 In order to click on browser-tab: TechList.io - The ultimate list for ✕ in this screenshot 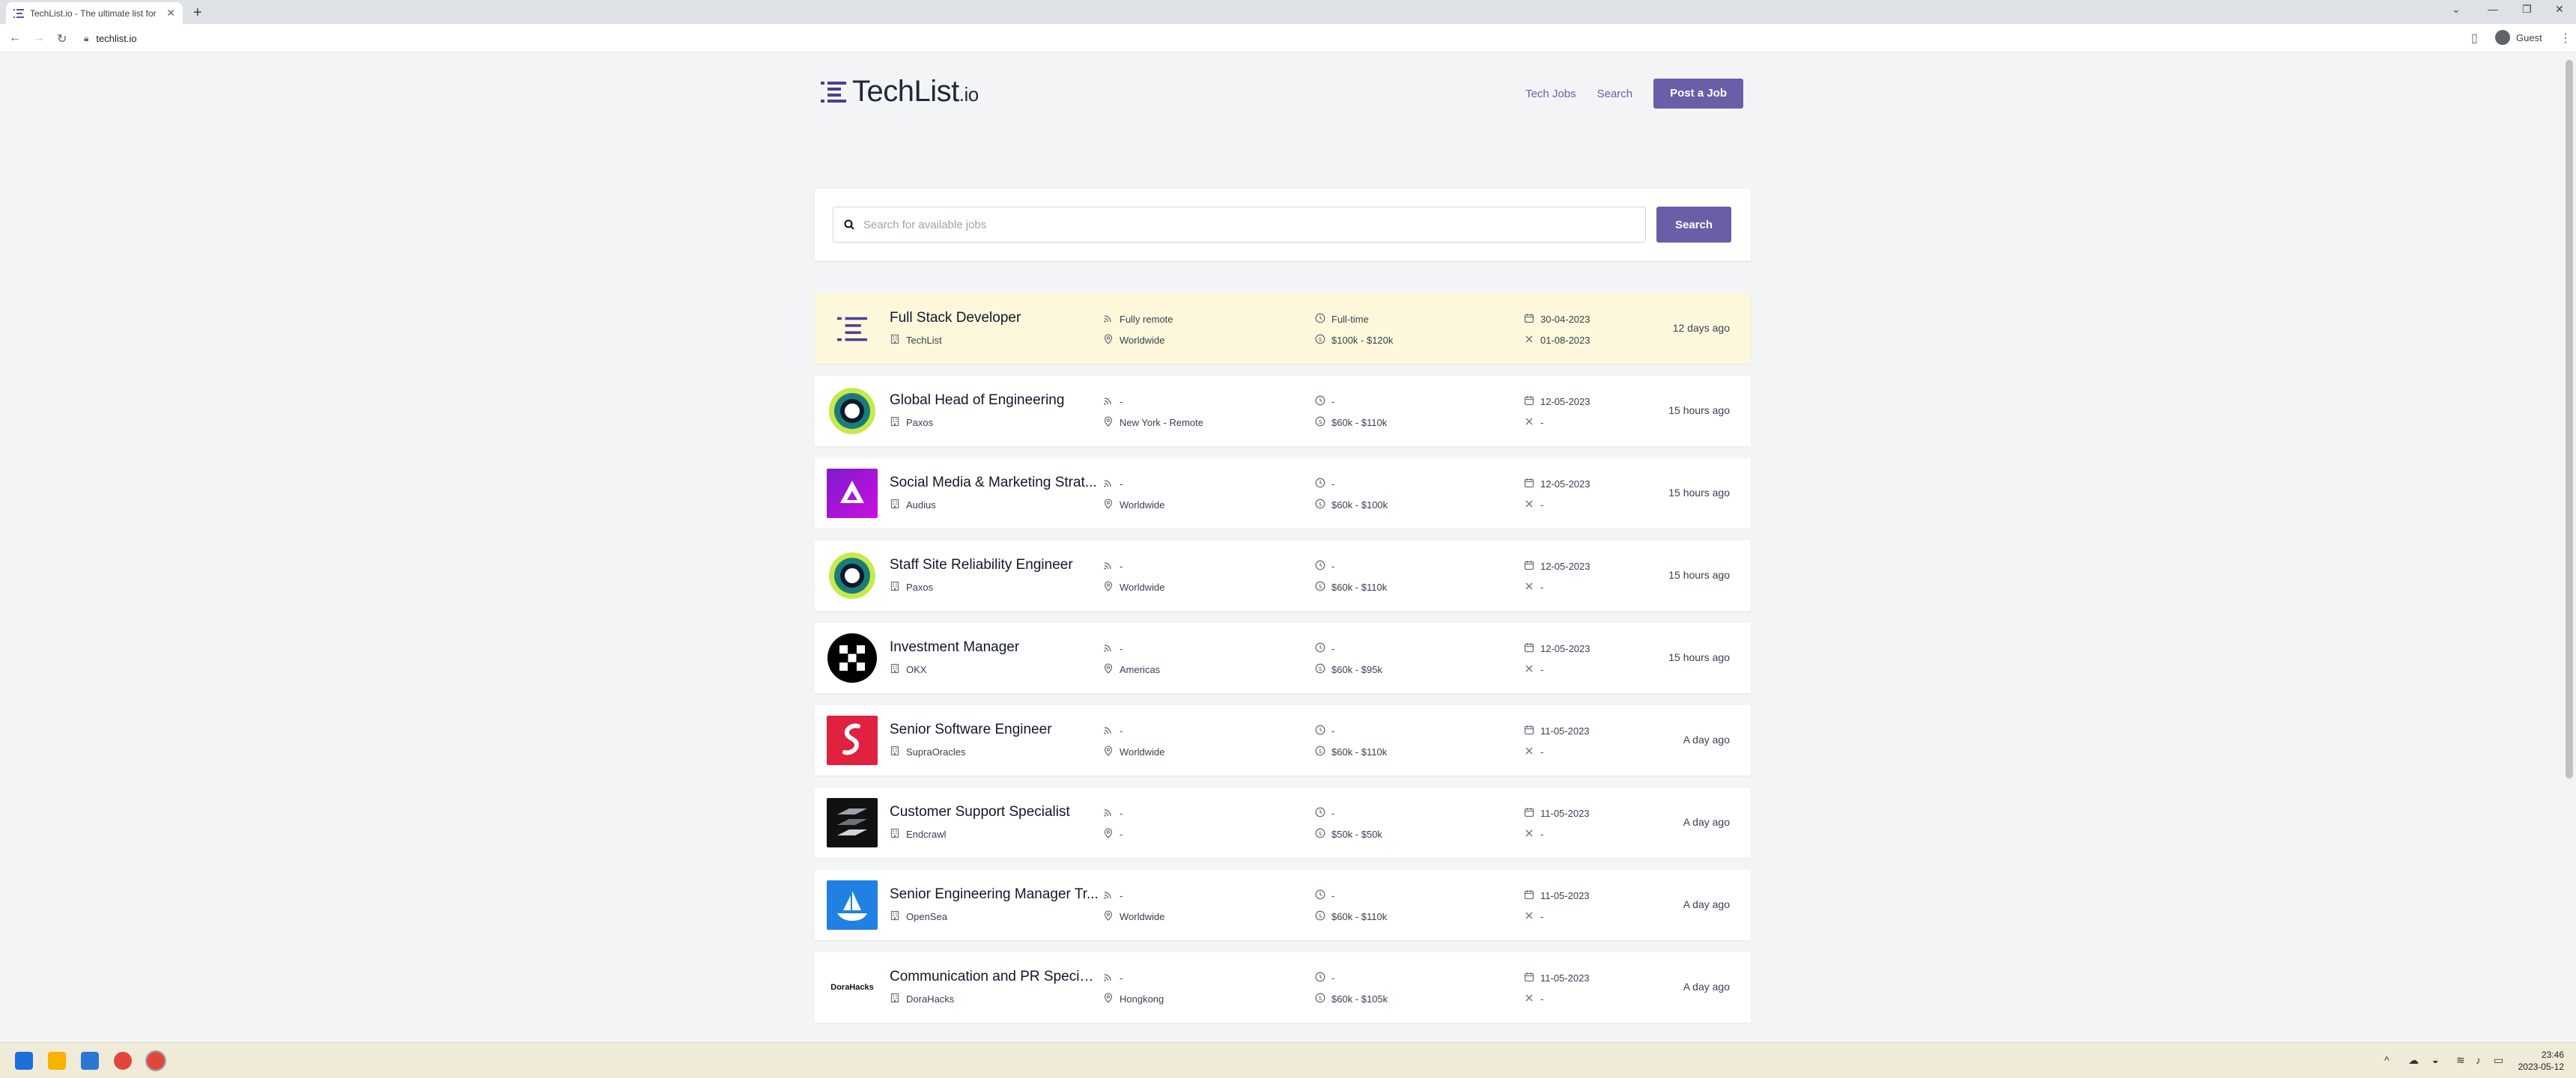, I will do `click(94, 13)`.